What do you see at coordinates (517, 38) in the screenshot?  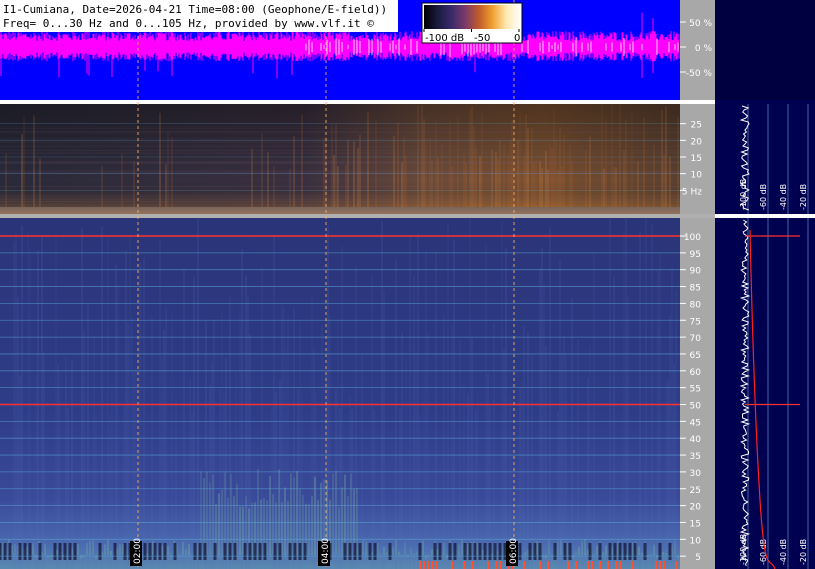 I see `colorbar-label-max: 0` at bounding box center [517, 38].